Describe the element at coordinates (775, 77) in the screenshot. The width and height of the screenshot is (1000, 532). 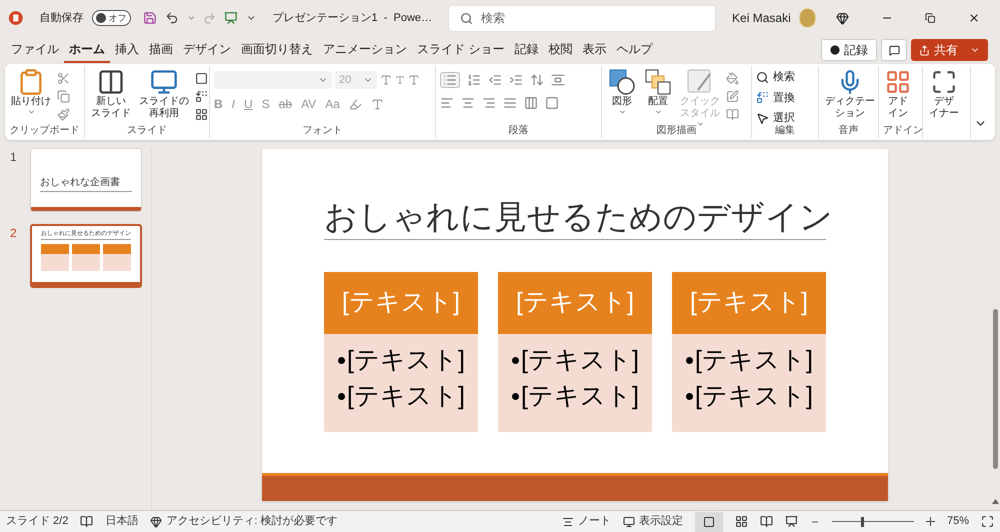
I see `editing-button: 検索` at that location.